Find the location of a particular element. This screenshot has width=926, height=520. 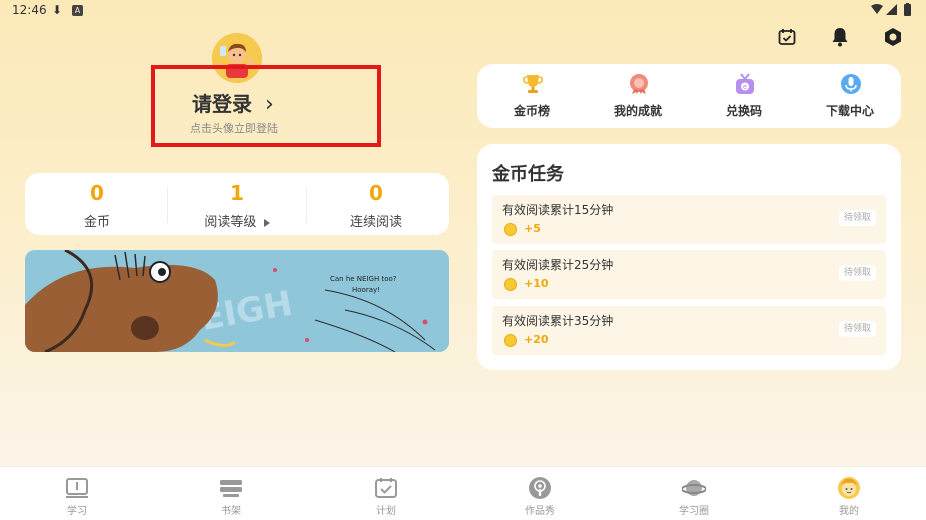

medal-icon is located at coordinates (639, 84).